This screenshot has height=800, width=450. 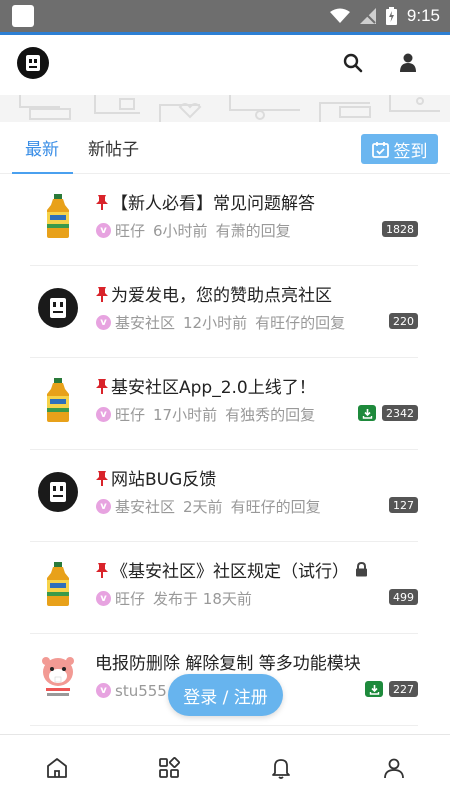 I want to click on person-icon, so click(x=394, y=768).